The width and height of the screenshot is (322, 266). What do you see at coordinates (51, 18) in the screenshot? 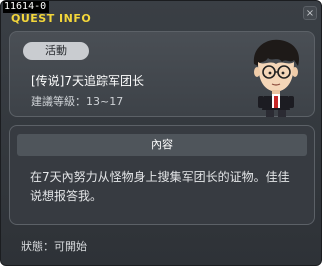
I see `window-title: QUEST INFO` at bounding box center [51, 18].